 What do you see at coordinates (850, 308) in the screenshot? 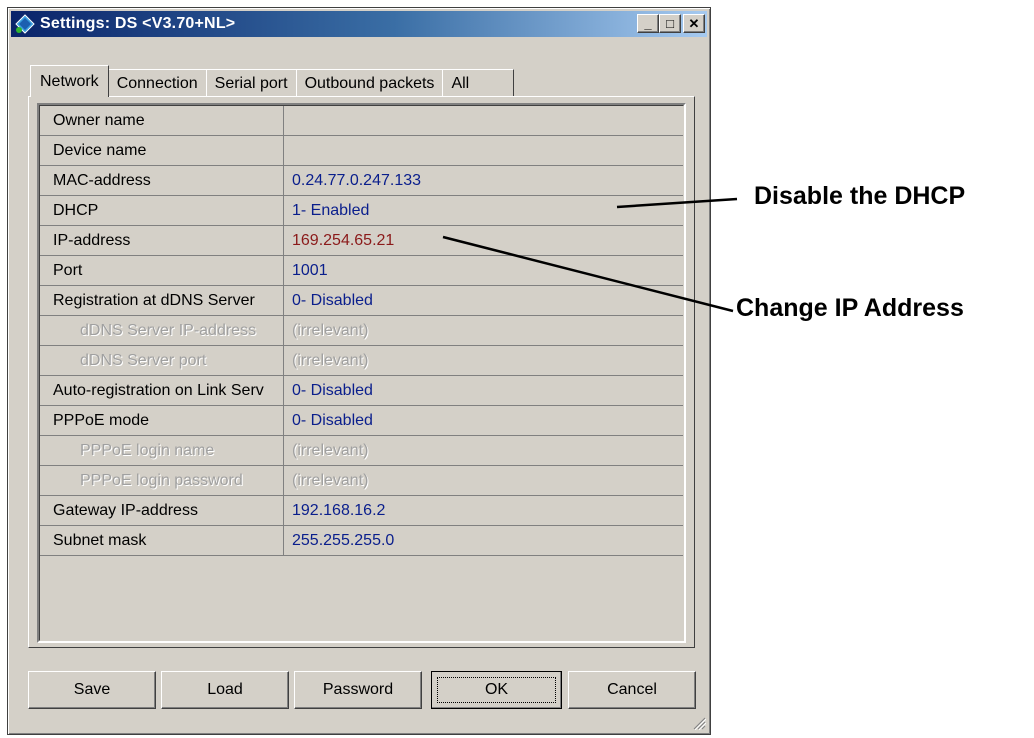
I see `annotation-change-ip: Change IP Address` at bounding box center [850, 308].